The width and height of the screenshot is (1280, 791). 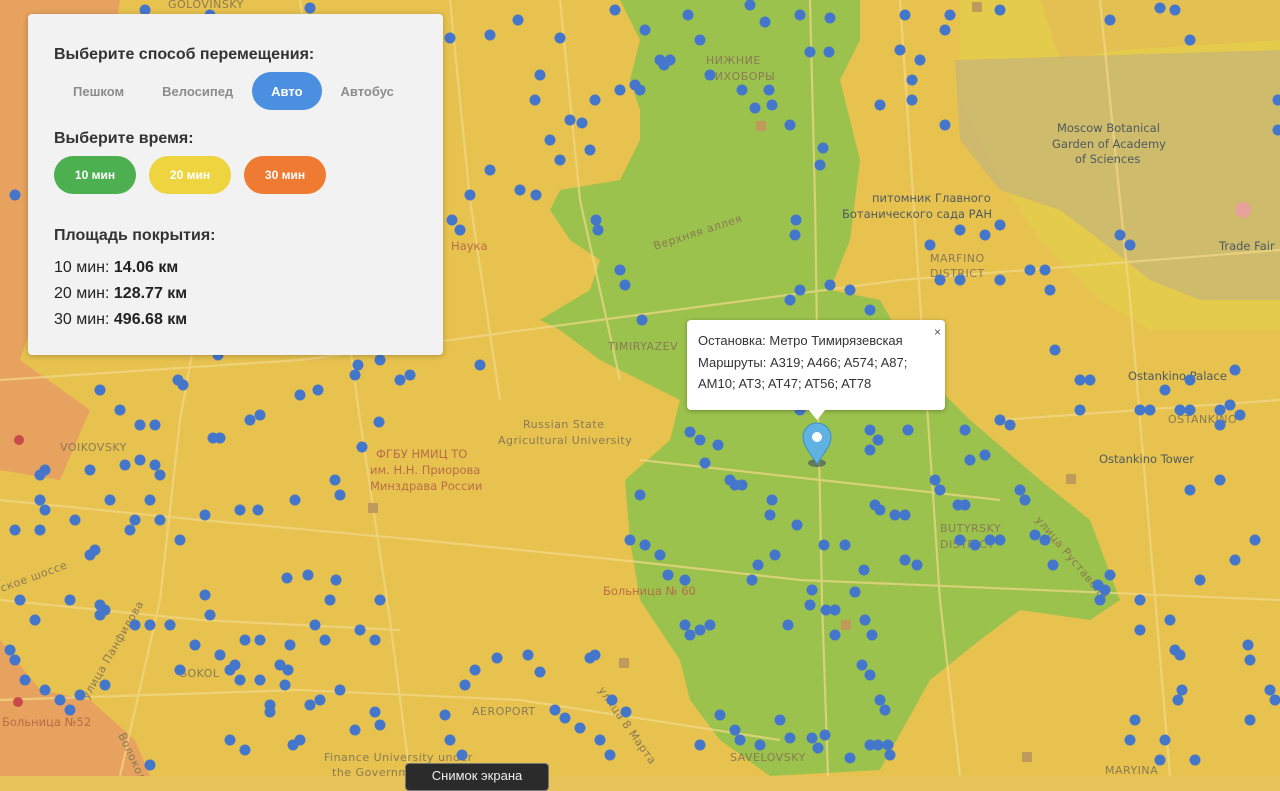 What do you see at coordinates (285, 175) in the screenshot?
I see `time-button-30: 30 мин` at bounding box center [285, 175].